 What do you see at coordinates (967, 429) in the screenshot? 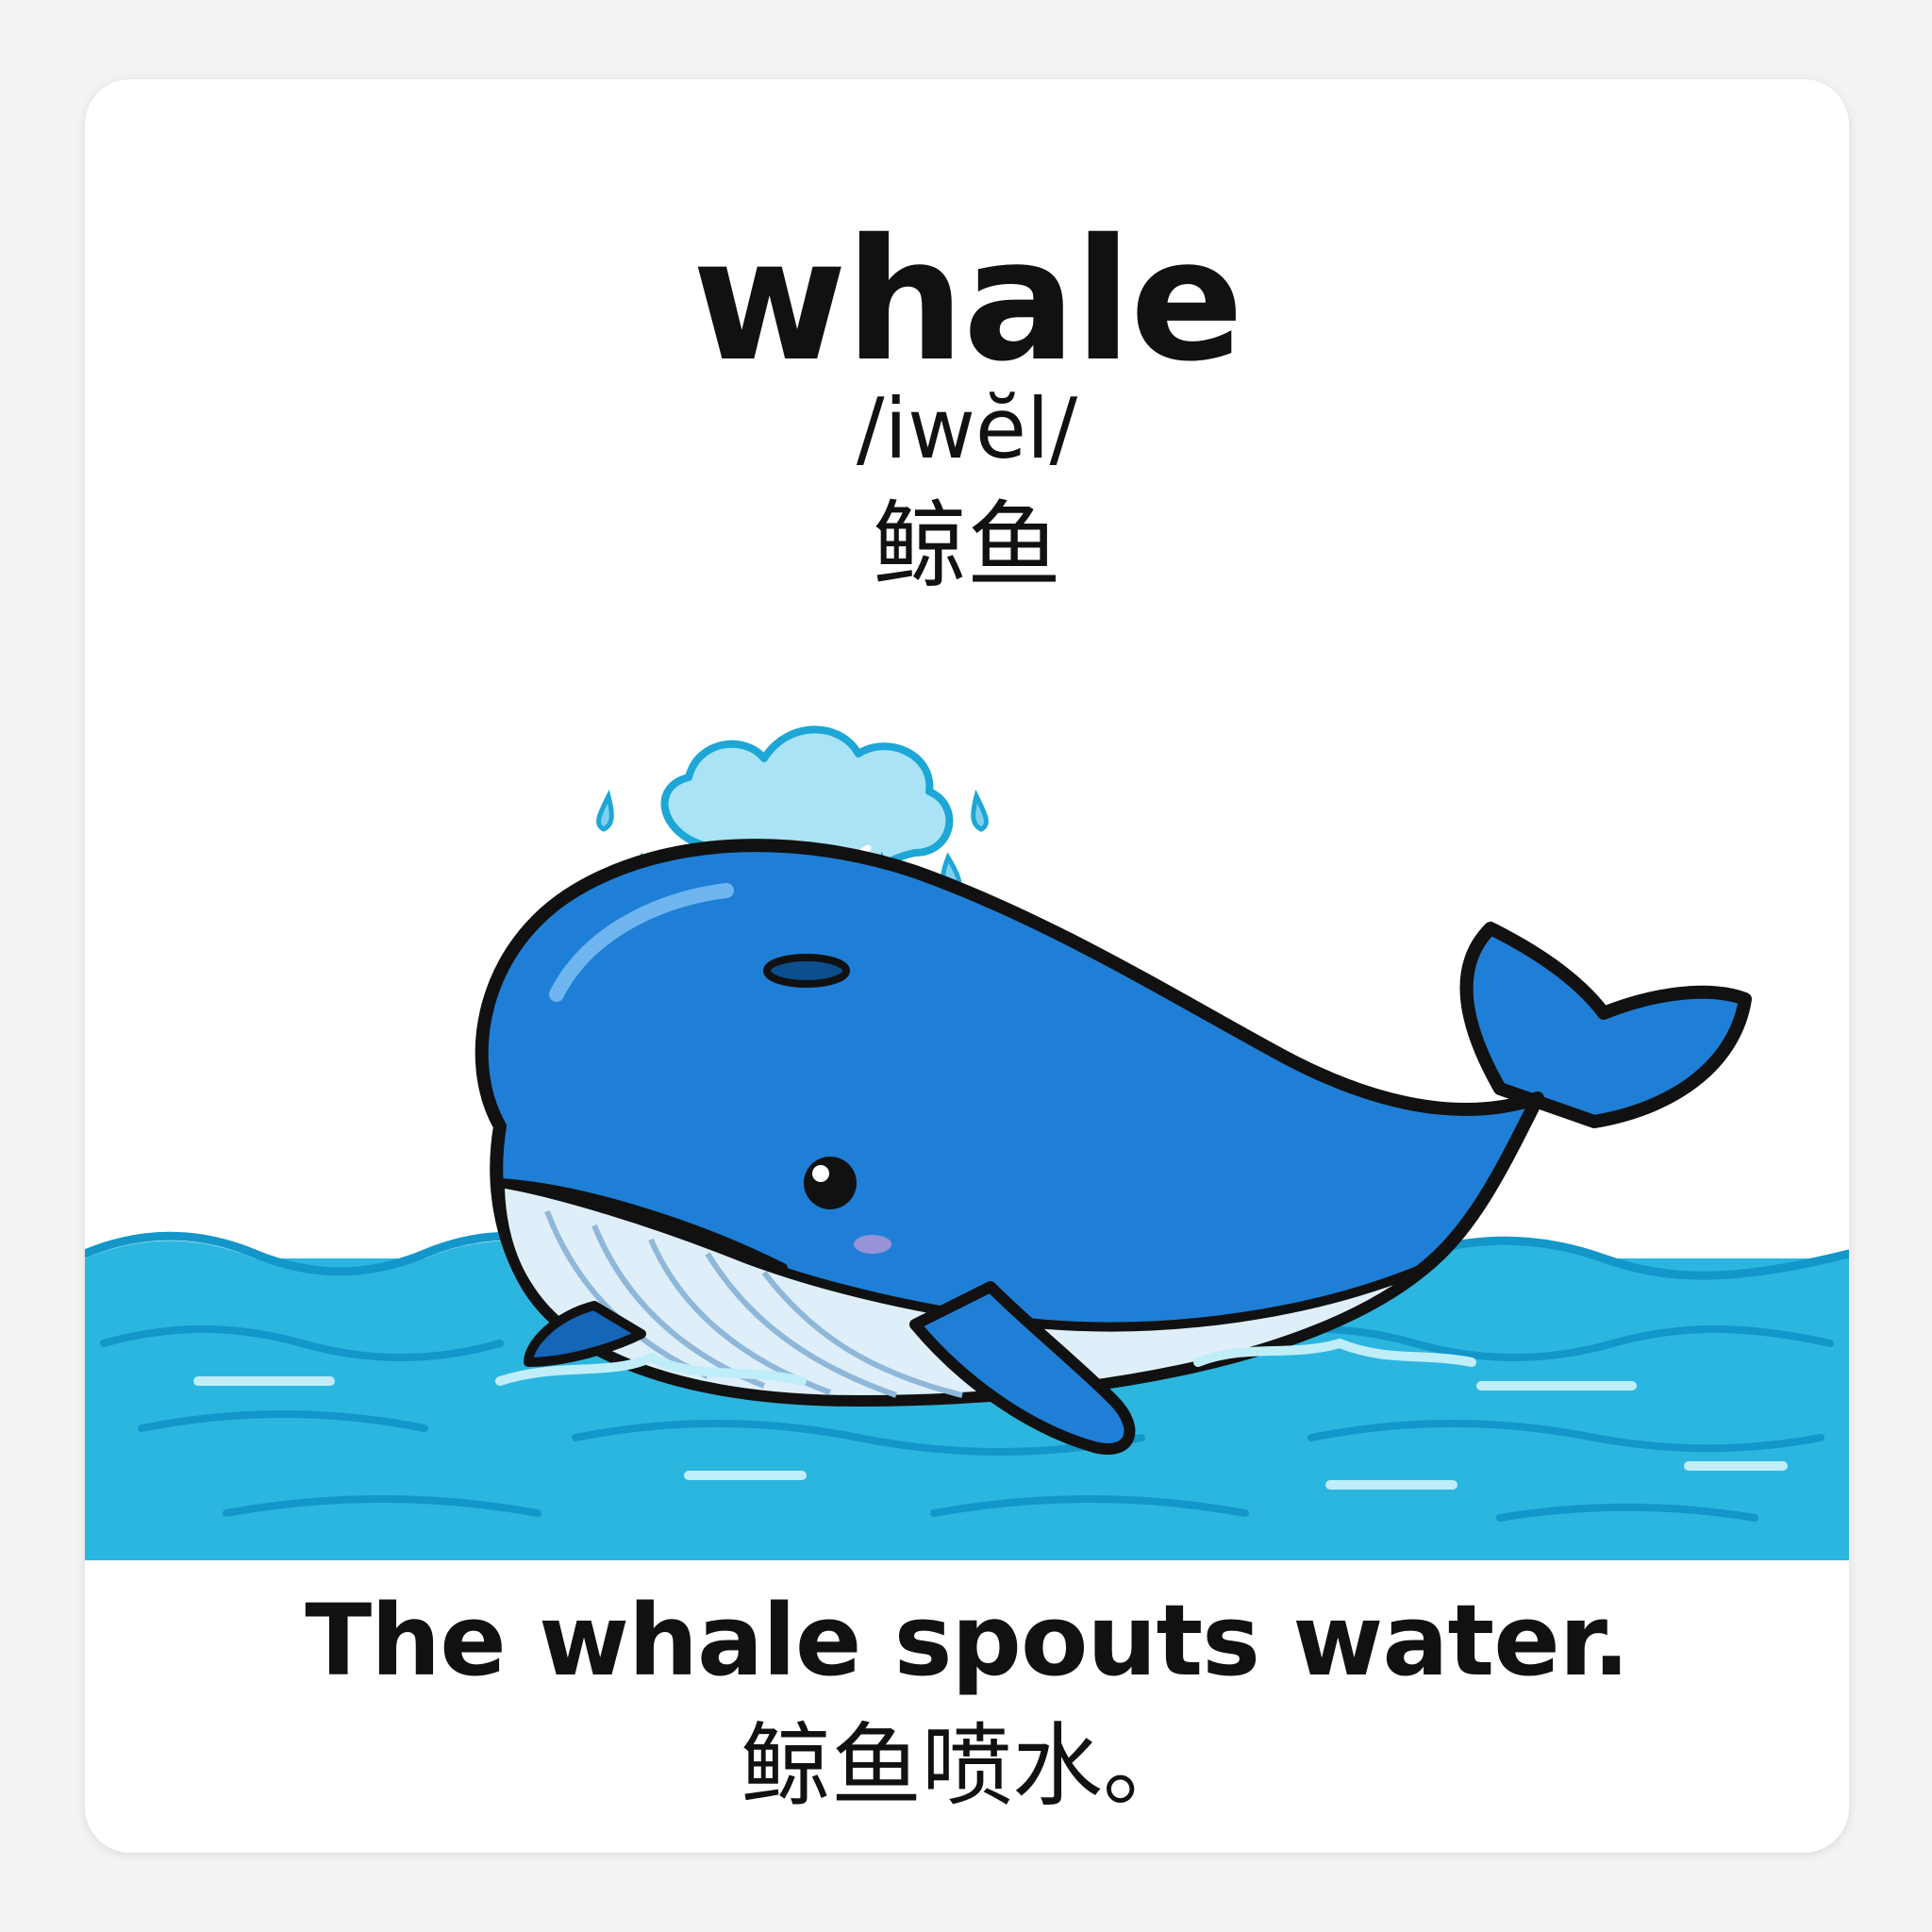
I see `phonetic-spelling: /iwĕl/` at bounding box center [967, 429].